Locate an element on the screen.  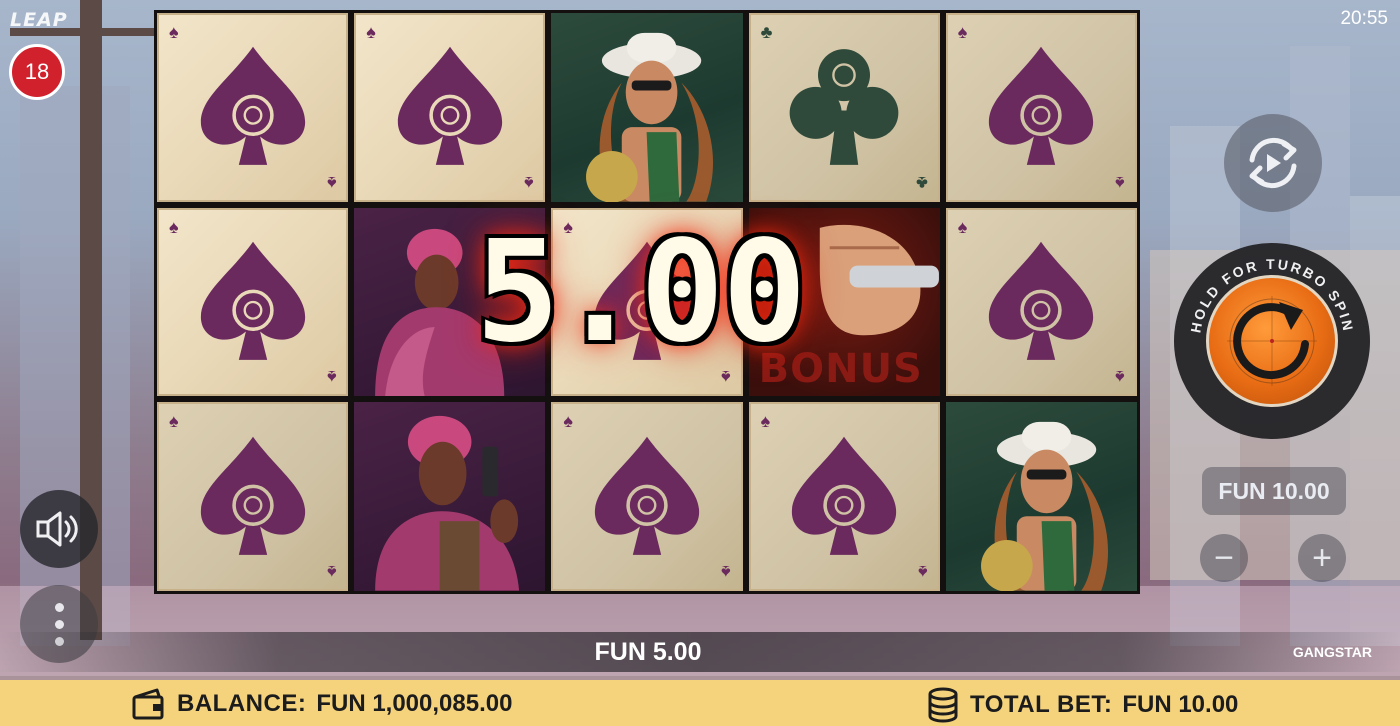
total-bet-label: TOTAL BET: is located at coordinates (1041, 704).